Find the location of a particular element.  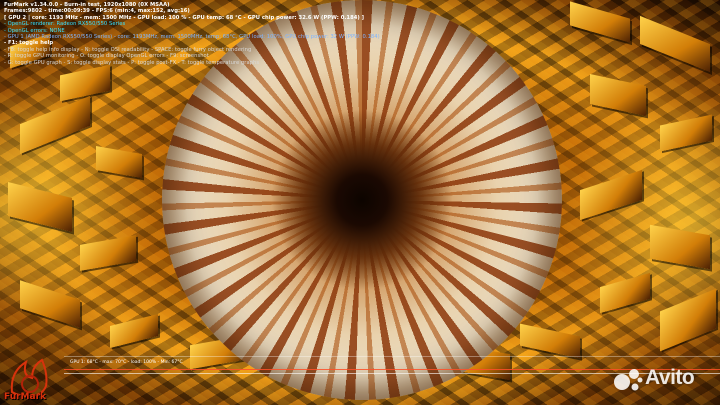

furmark-logo: FurMark is located at coordinates (33, 378).